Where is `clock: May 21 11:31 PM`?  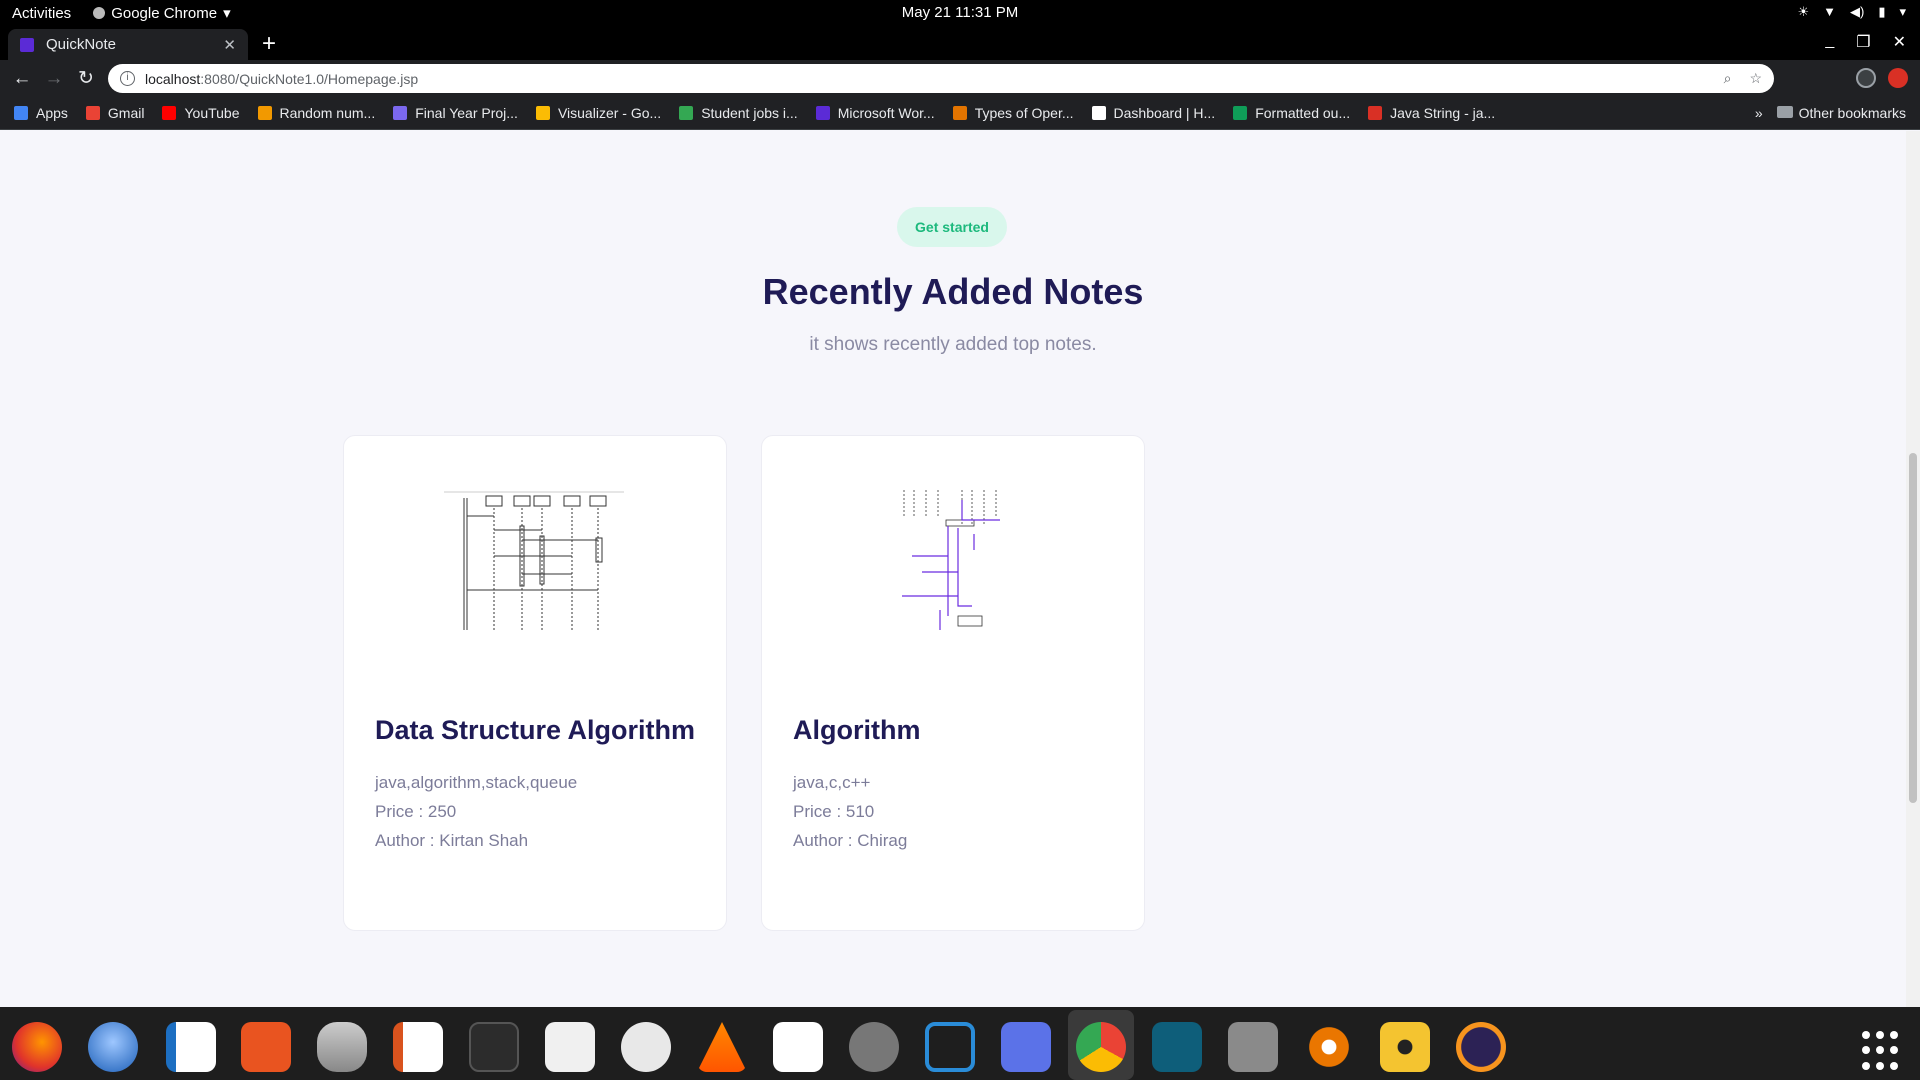
clock: May 21 11:31 PM is located at coordinates (960, 12).